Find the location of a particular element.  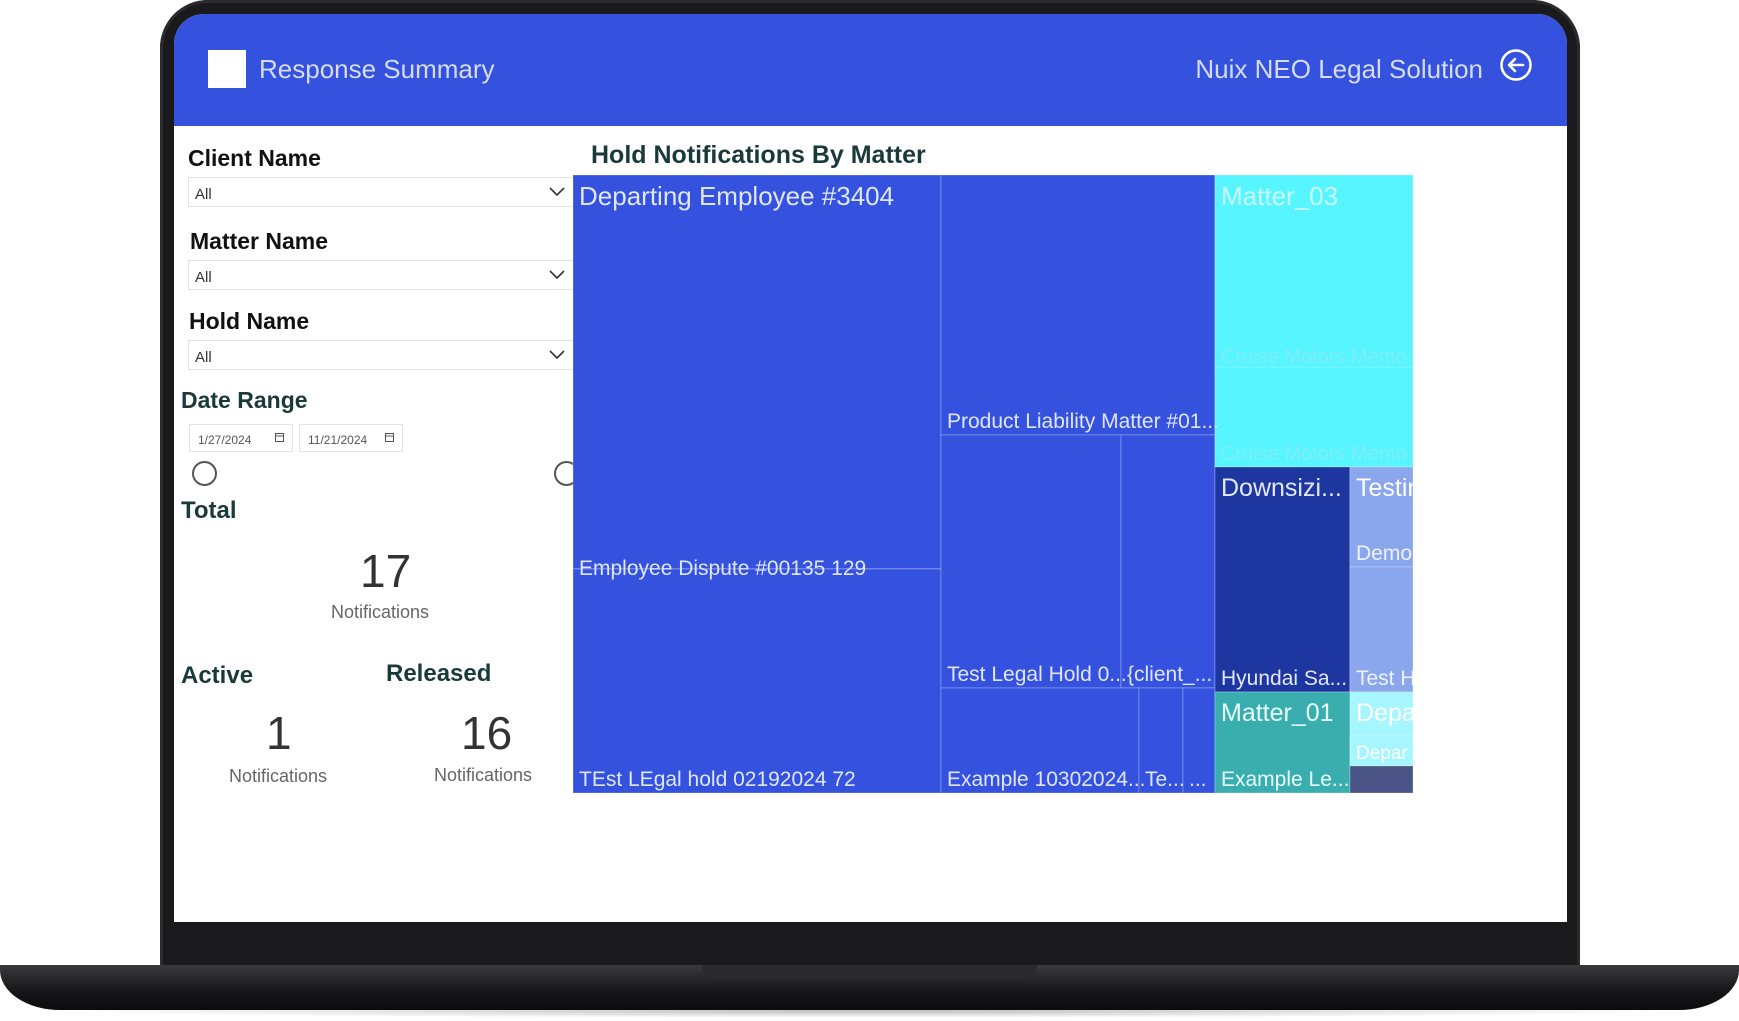

laptop-hinge-notch is located at coordinates (869, 972).